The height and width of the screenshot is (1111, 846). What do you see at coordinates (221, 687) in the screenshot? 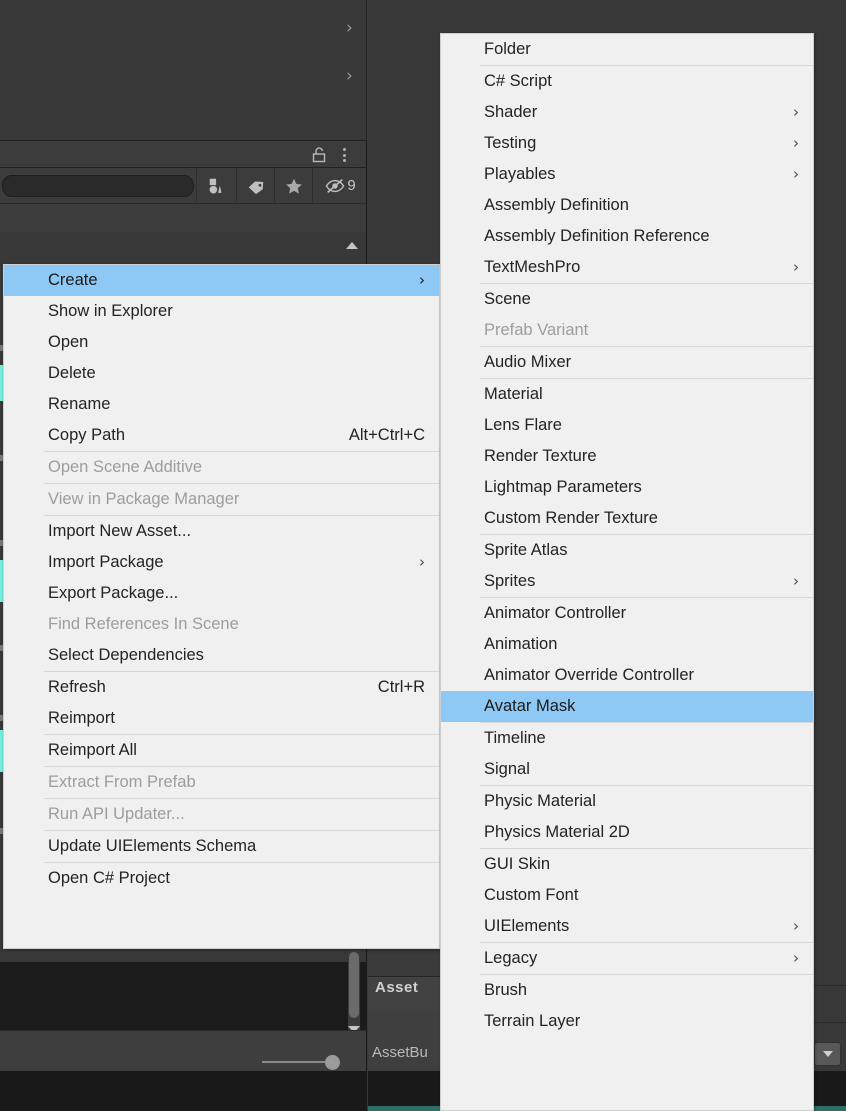
I see `menu-item-refresh: Refresh Ctrl+R` at bounding box center [221, 687].